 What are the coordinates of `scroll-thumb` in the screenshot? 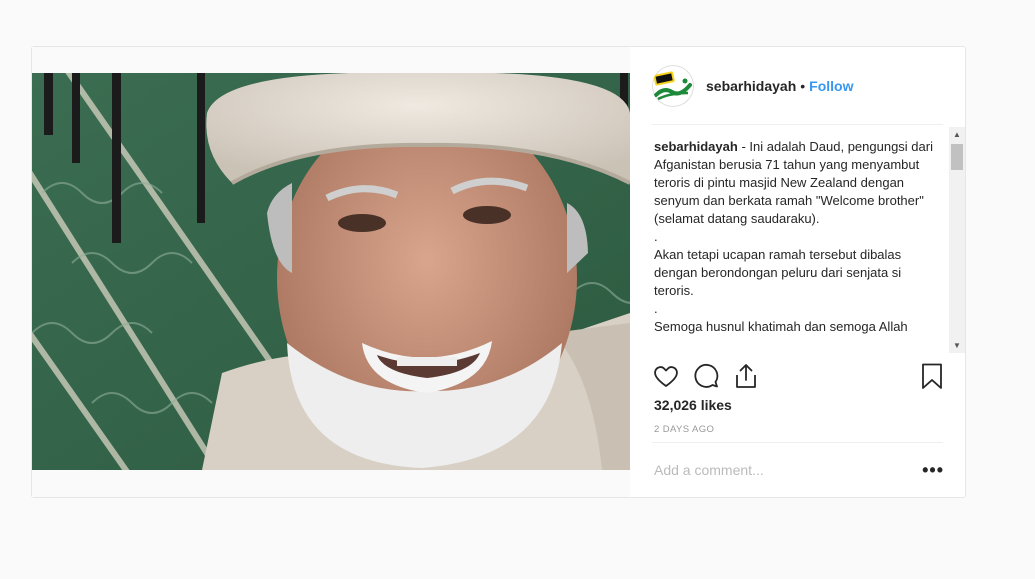 It's located at (957, 157).